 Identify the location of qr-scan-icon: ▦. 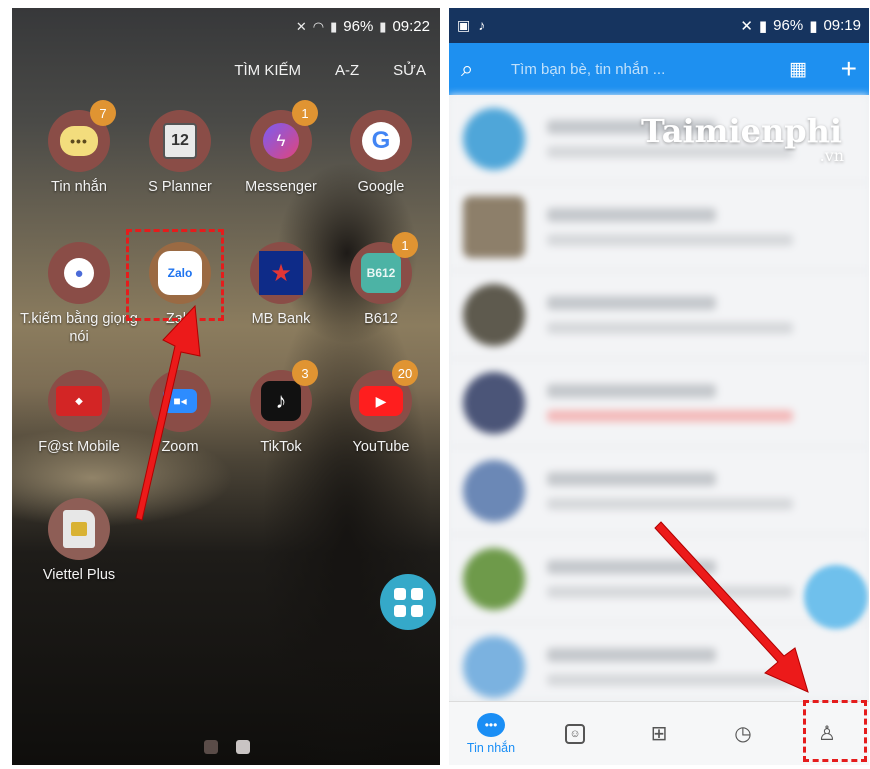
(798, 69).